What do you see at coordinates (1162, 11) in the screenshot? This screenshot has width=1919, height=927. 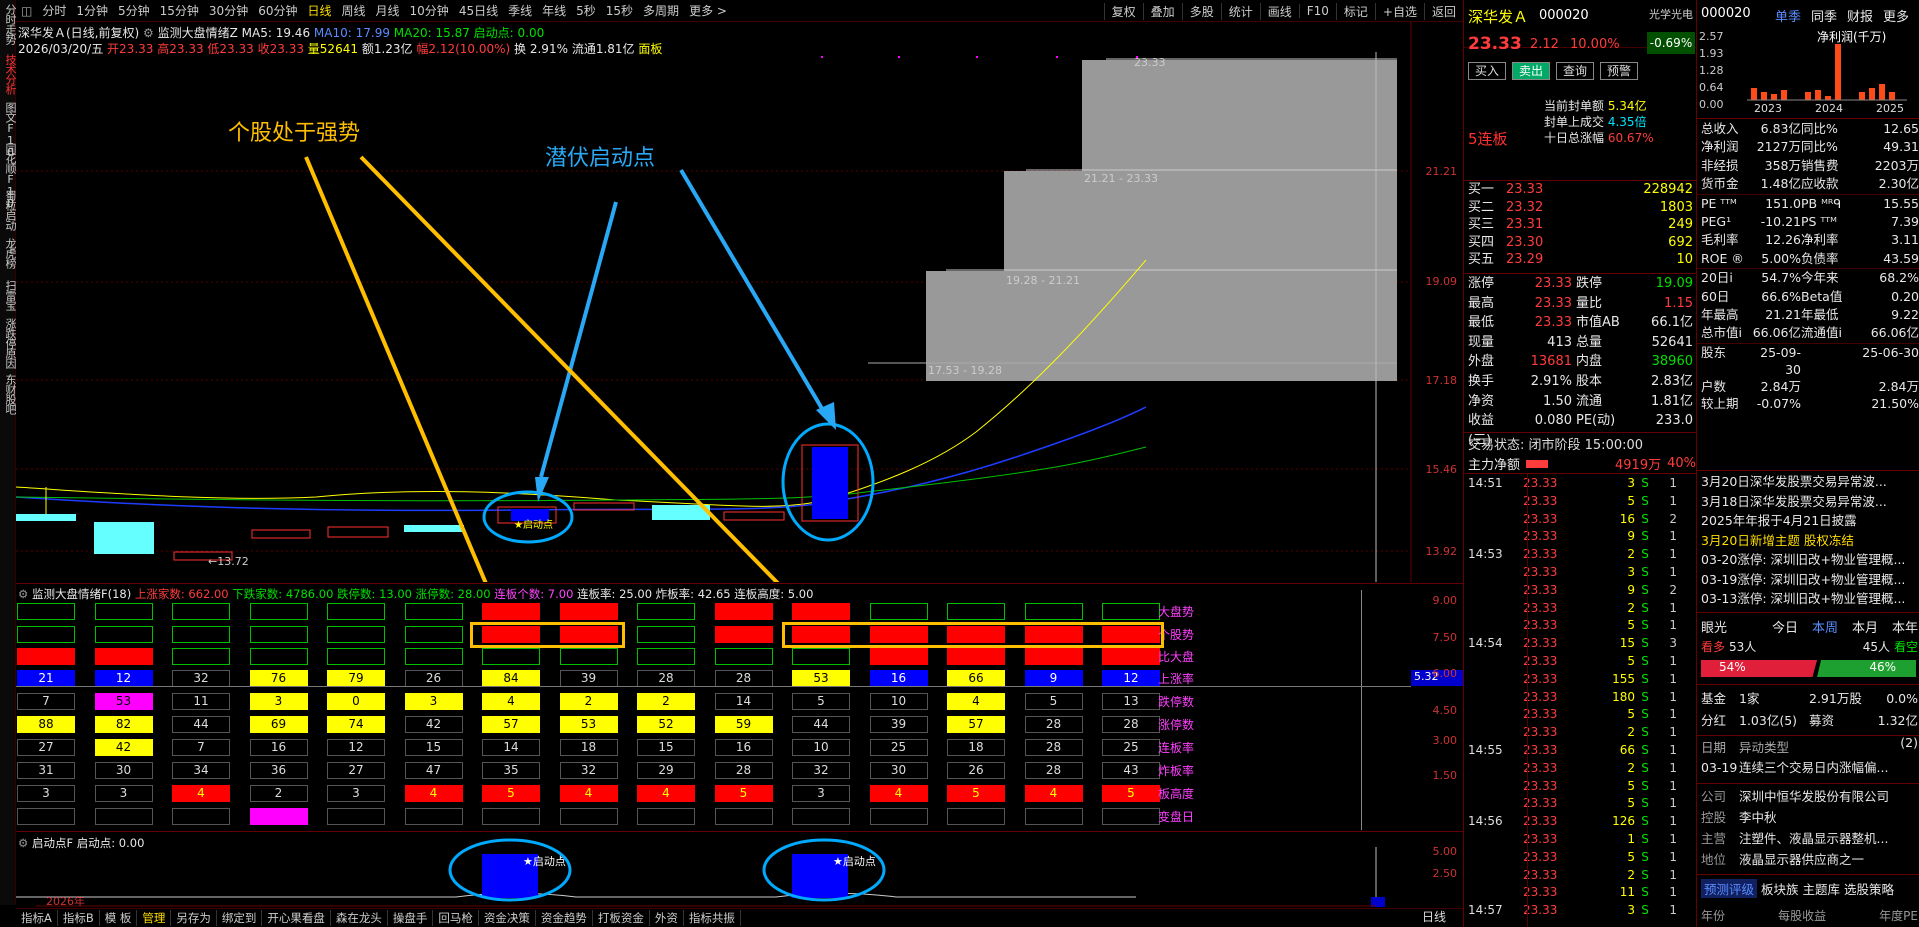 I see `toolbar-btn-1: 叠加` at bounding box center [1162, 11].